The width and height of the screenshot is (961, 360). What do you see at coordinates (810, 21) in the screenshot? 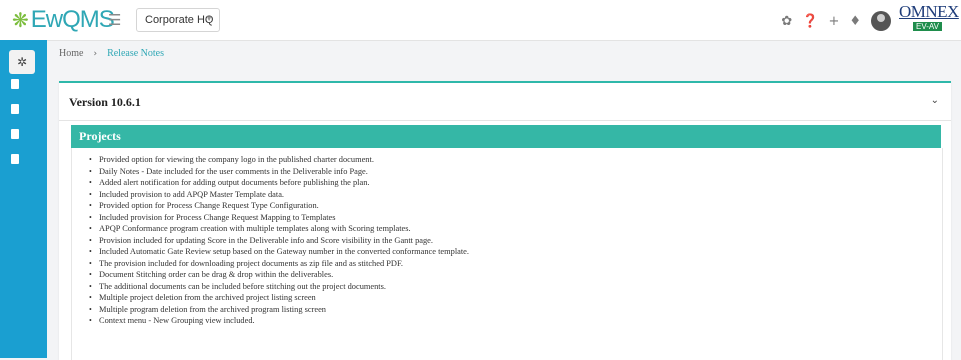
I see `help-icon: ❓` at bounding box center [810, 21].